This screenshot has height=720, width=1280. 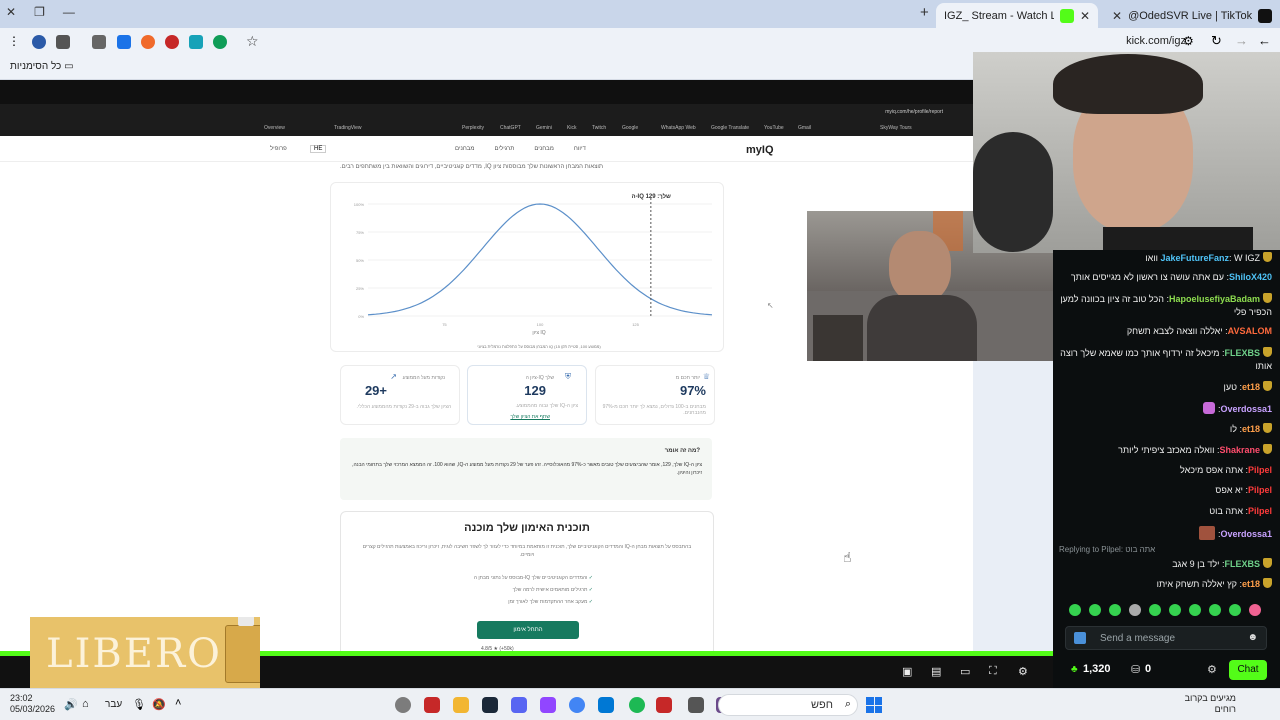 I want to click on nav-link: תרגילים, so click(x=505, y=149).